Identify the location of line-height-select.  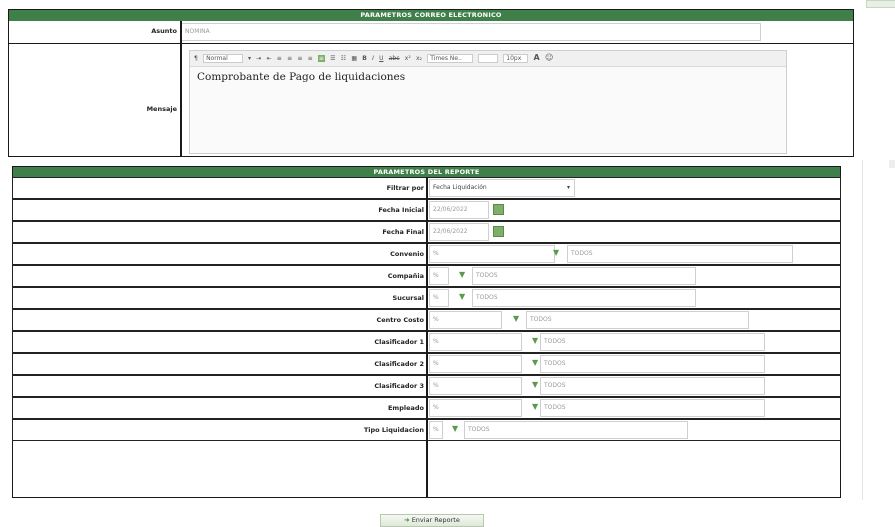
(488, 58).